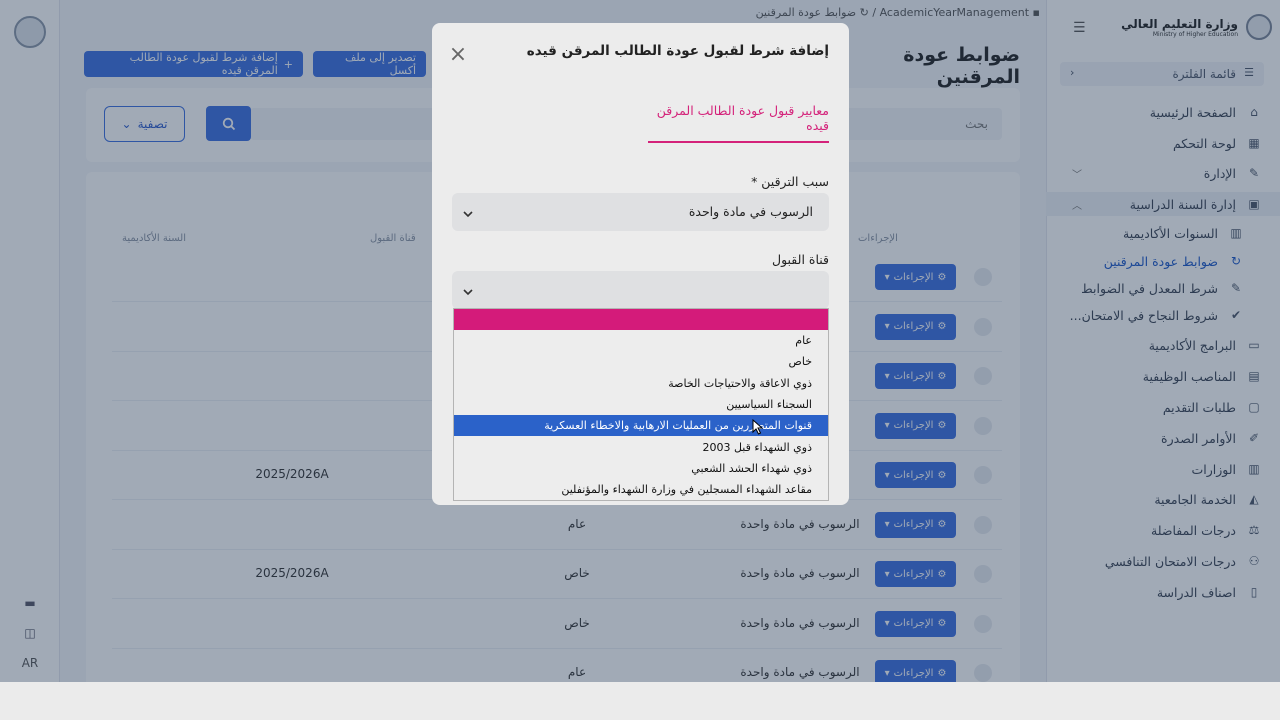 The width and height of the screenshot is (1280, 720). What do you see at coordinates (641, 383) in the screenshot?
I see `dropdown-option: ذوي الاعاقة والاحتياجات الخاصة` at bounding box center [641, 383].